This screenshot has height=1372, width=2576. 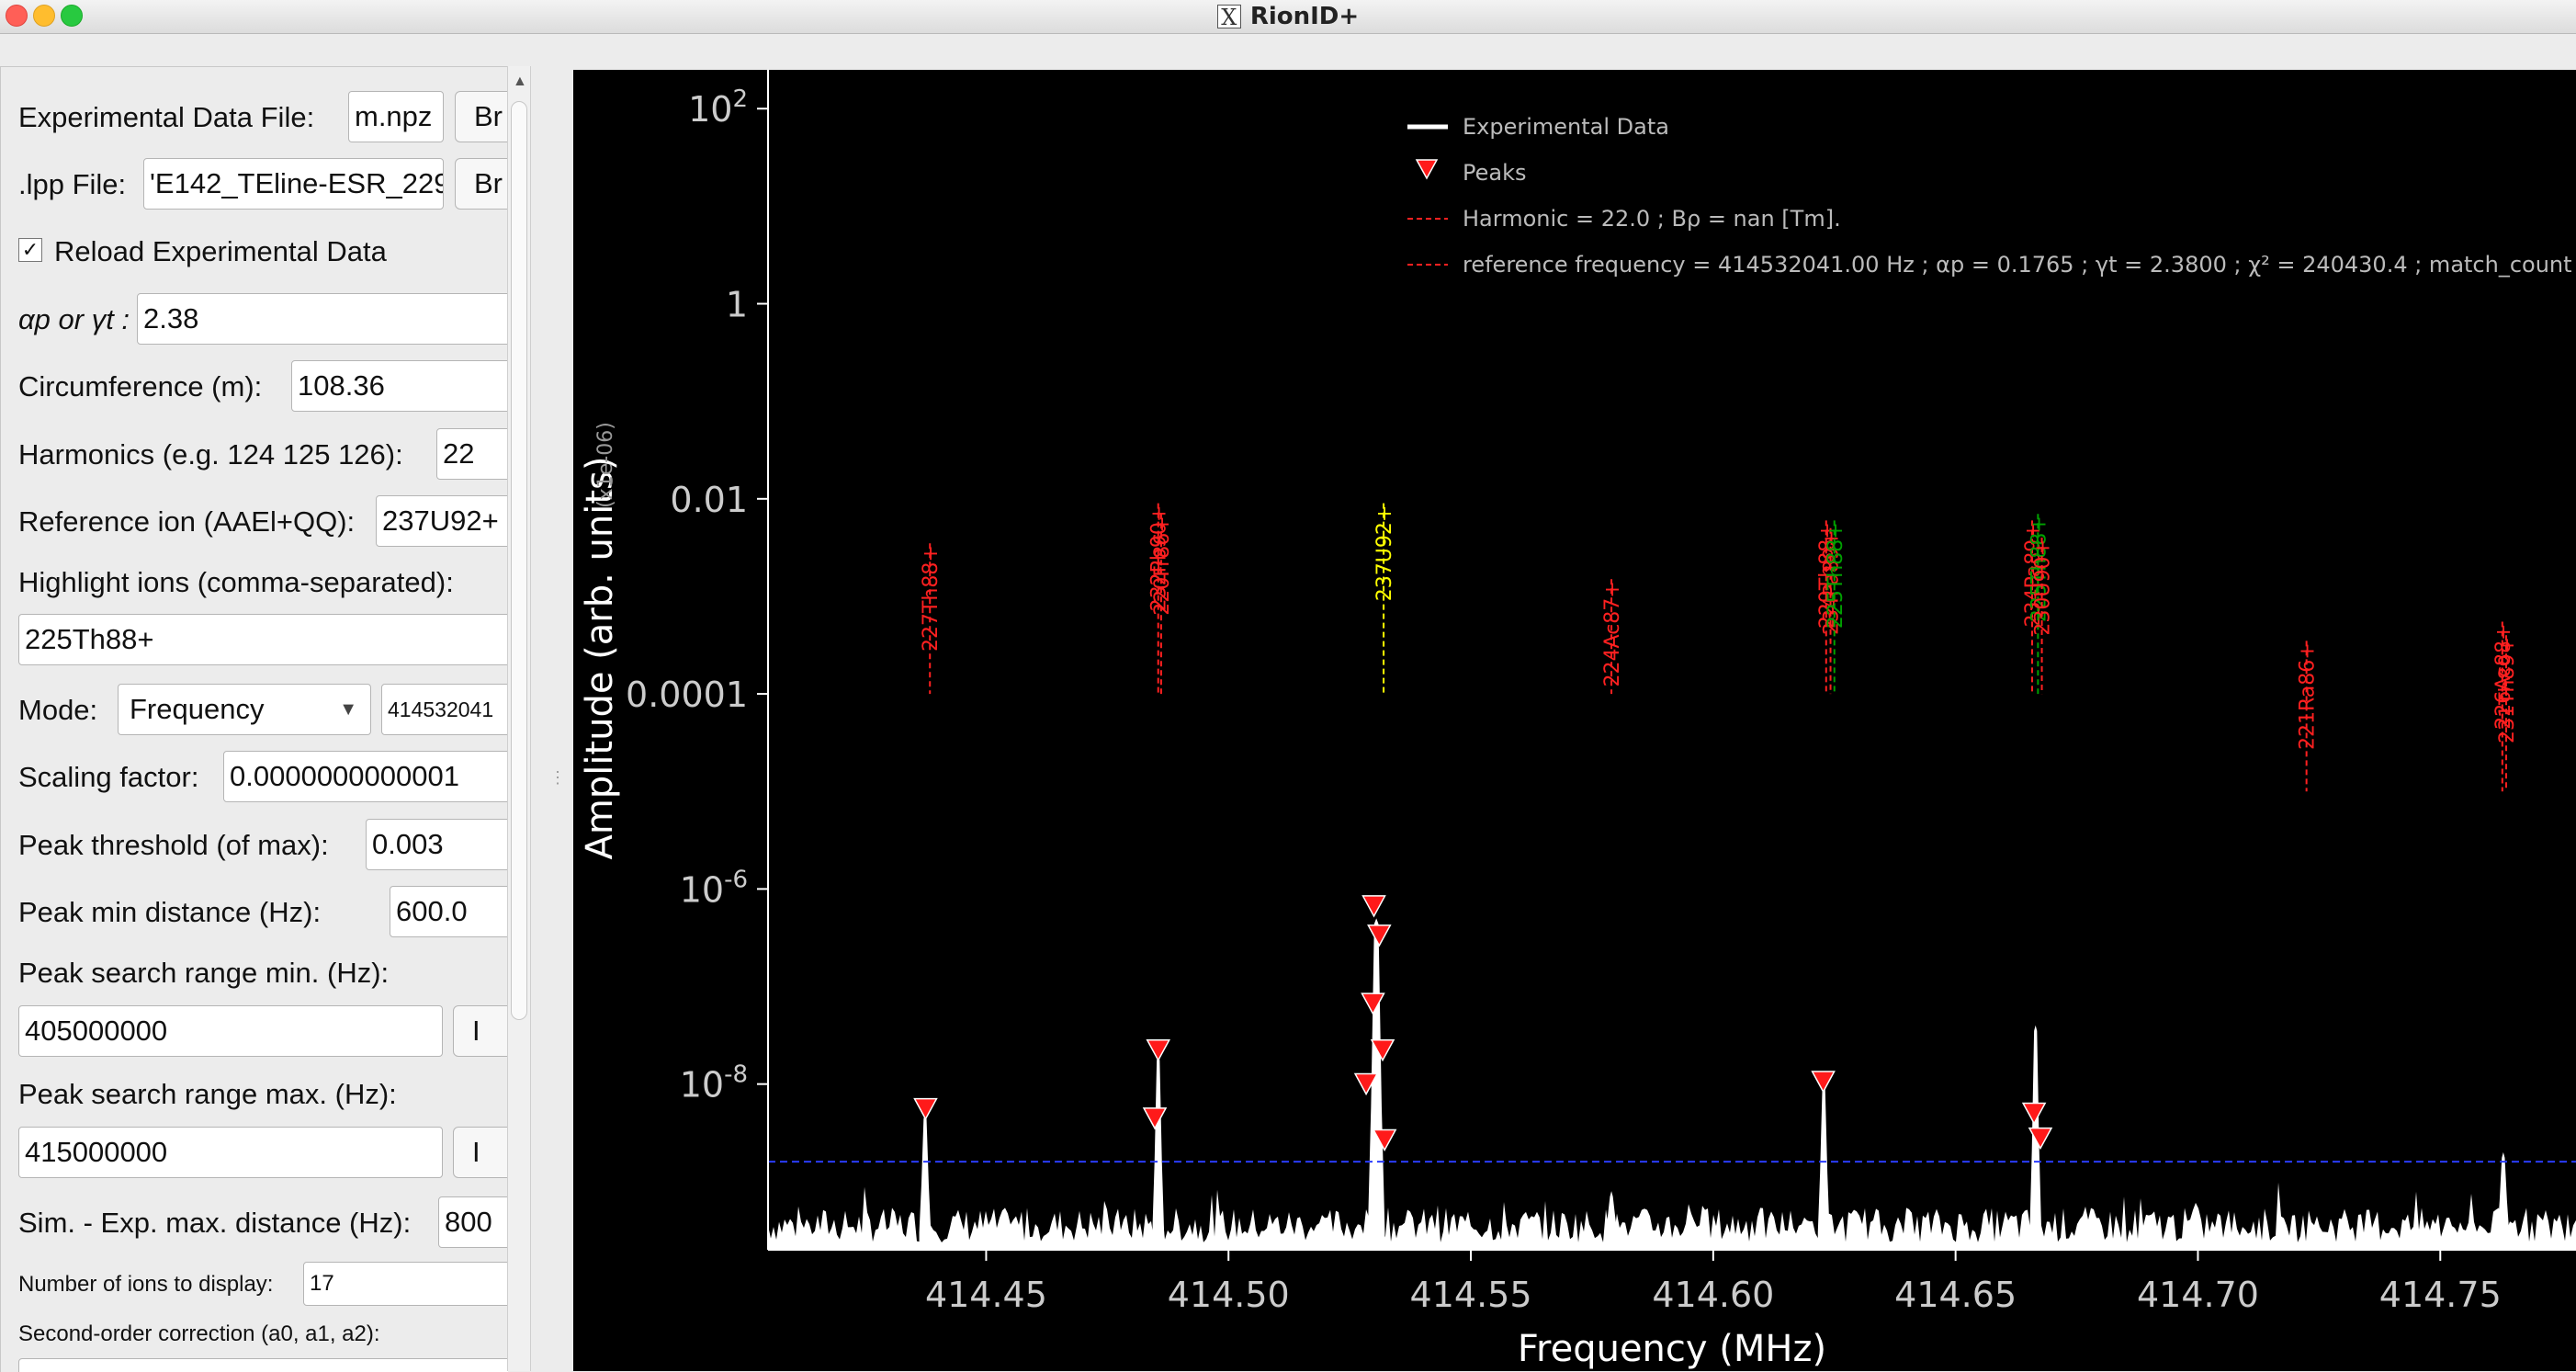 I want to click on circumference-input: 108.36, so click(x=399, y=386).